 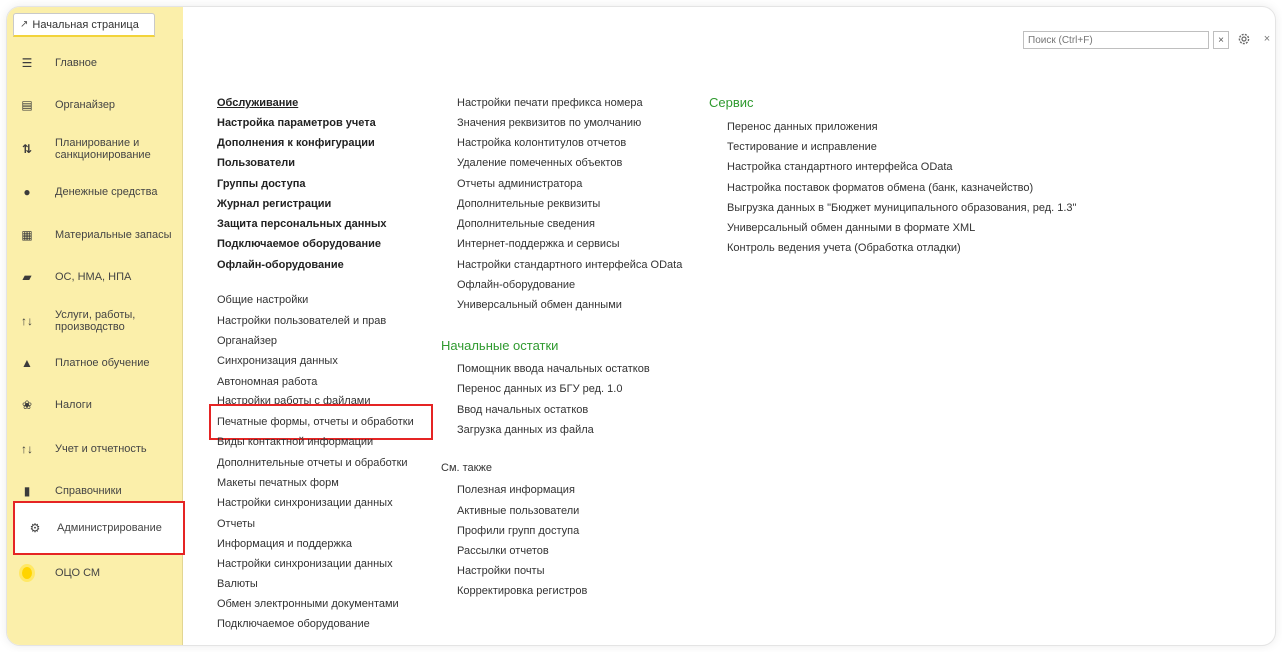 What do you see at coordinates (95, 405) in the screenshot?
I see `sidebar-item-taxes: ❀ Налоги` at bounding box center [95, 405].